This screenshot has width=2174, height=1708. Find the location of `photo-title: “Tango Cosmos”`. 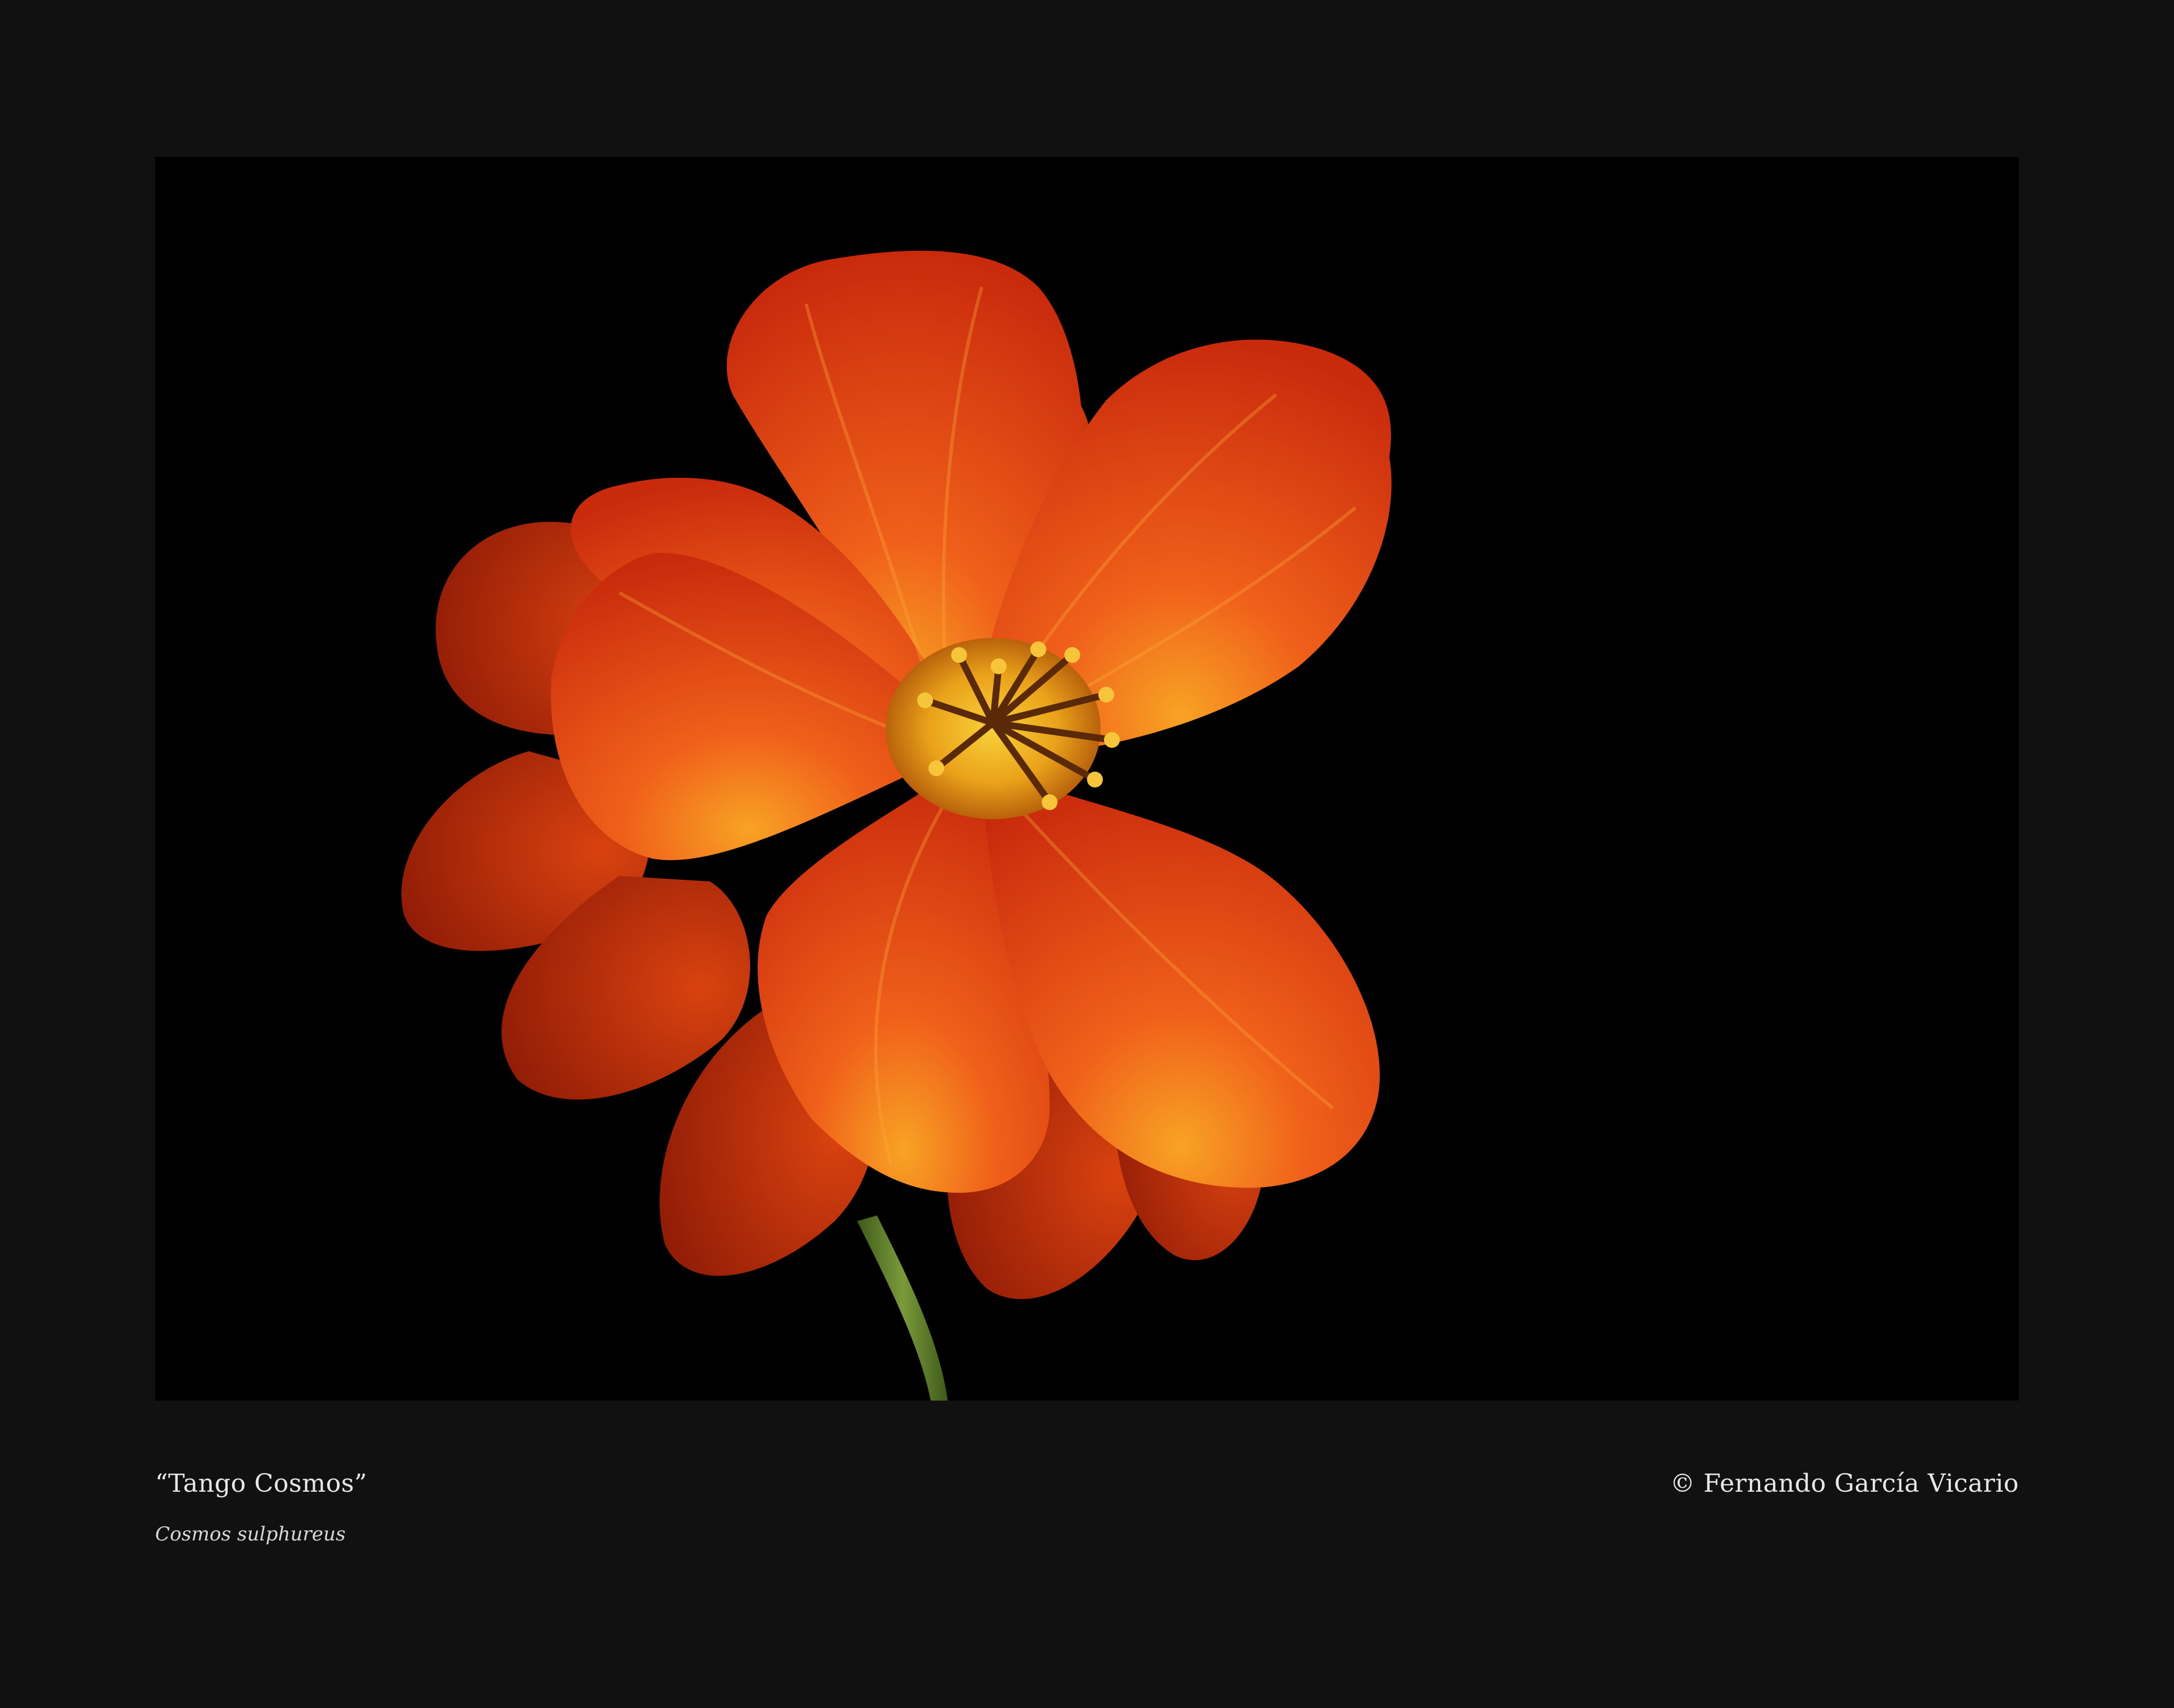

photo-title: “Tango Cosmos” is located at coordinates (261, 1483).